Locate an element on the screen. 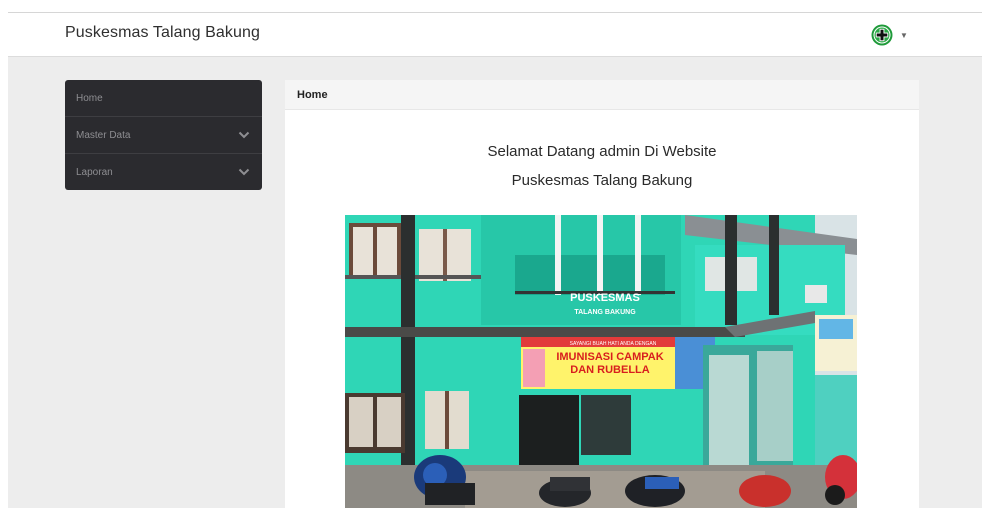 This screenshot has width=982, height=508. building-sign: PUSKESMAS is located at coordinates (605, 298).